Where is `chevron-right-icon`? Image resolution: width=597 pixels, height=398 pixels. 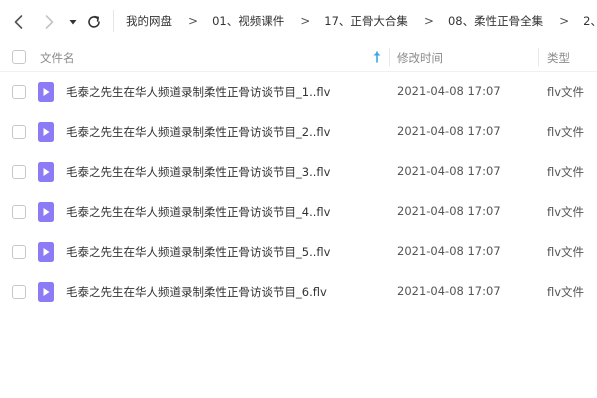 chevron-right-icon is located at coordinates (49, 22).